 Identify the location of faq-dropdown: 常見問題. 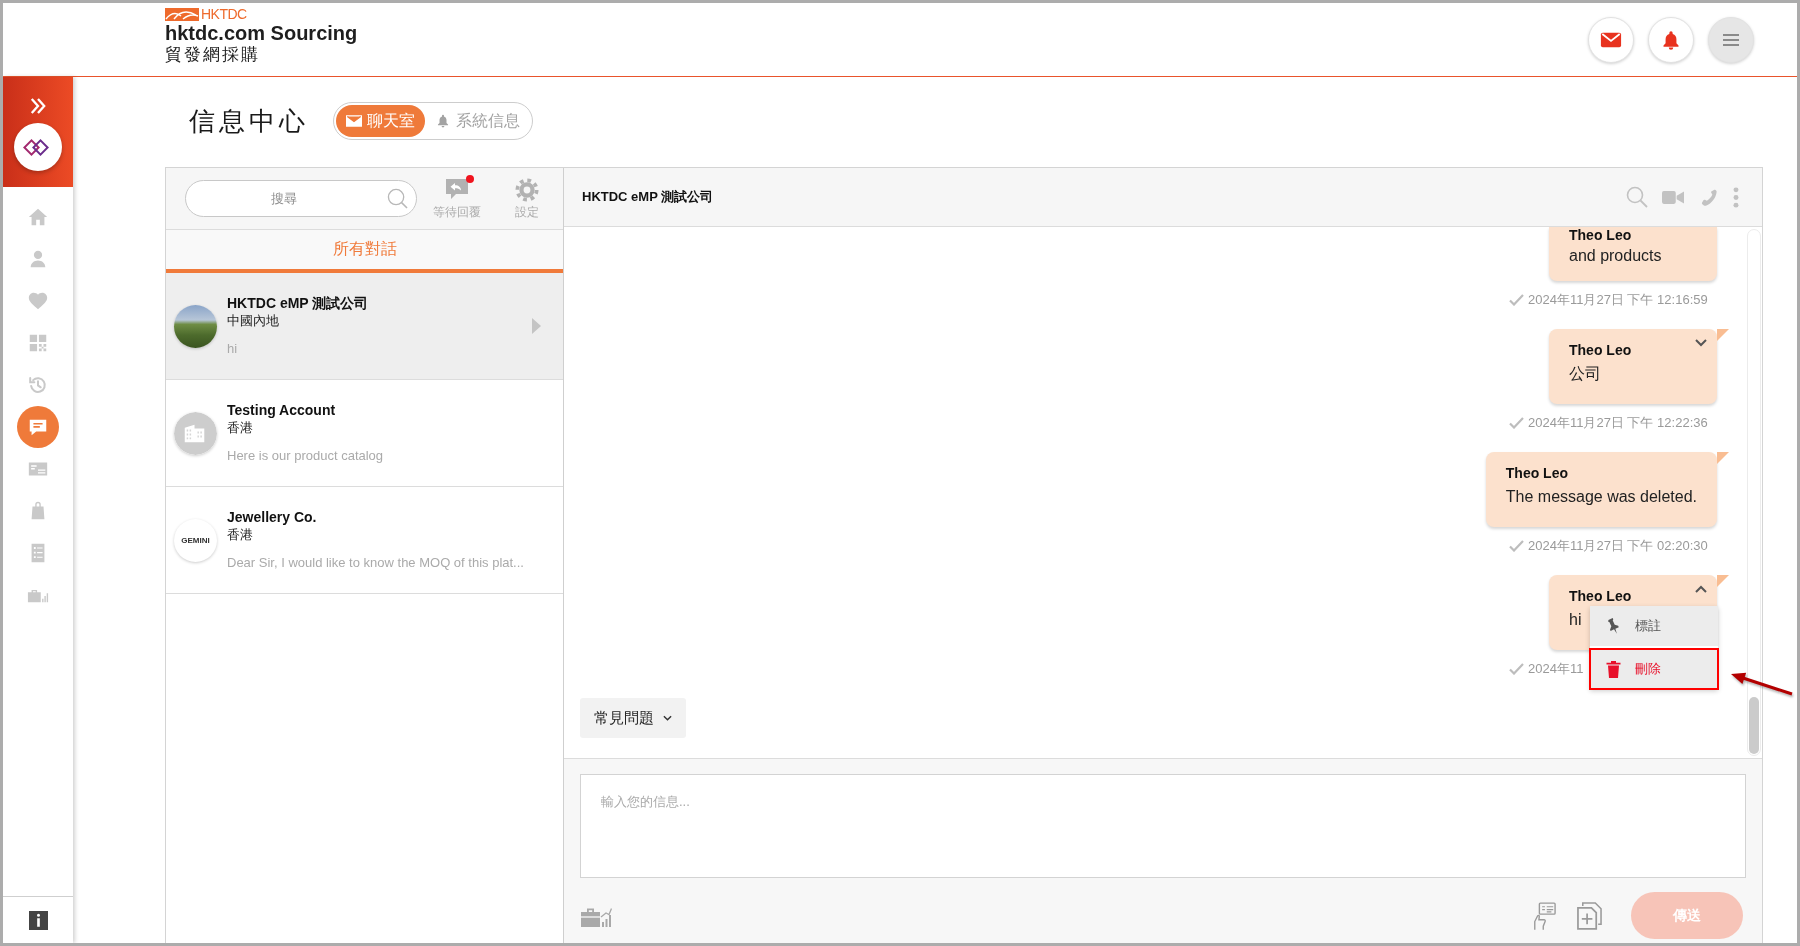
(633, 718).